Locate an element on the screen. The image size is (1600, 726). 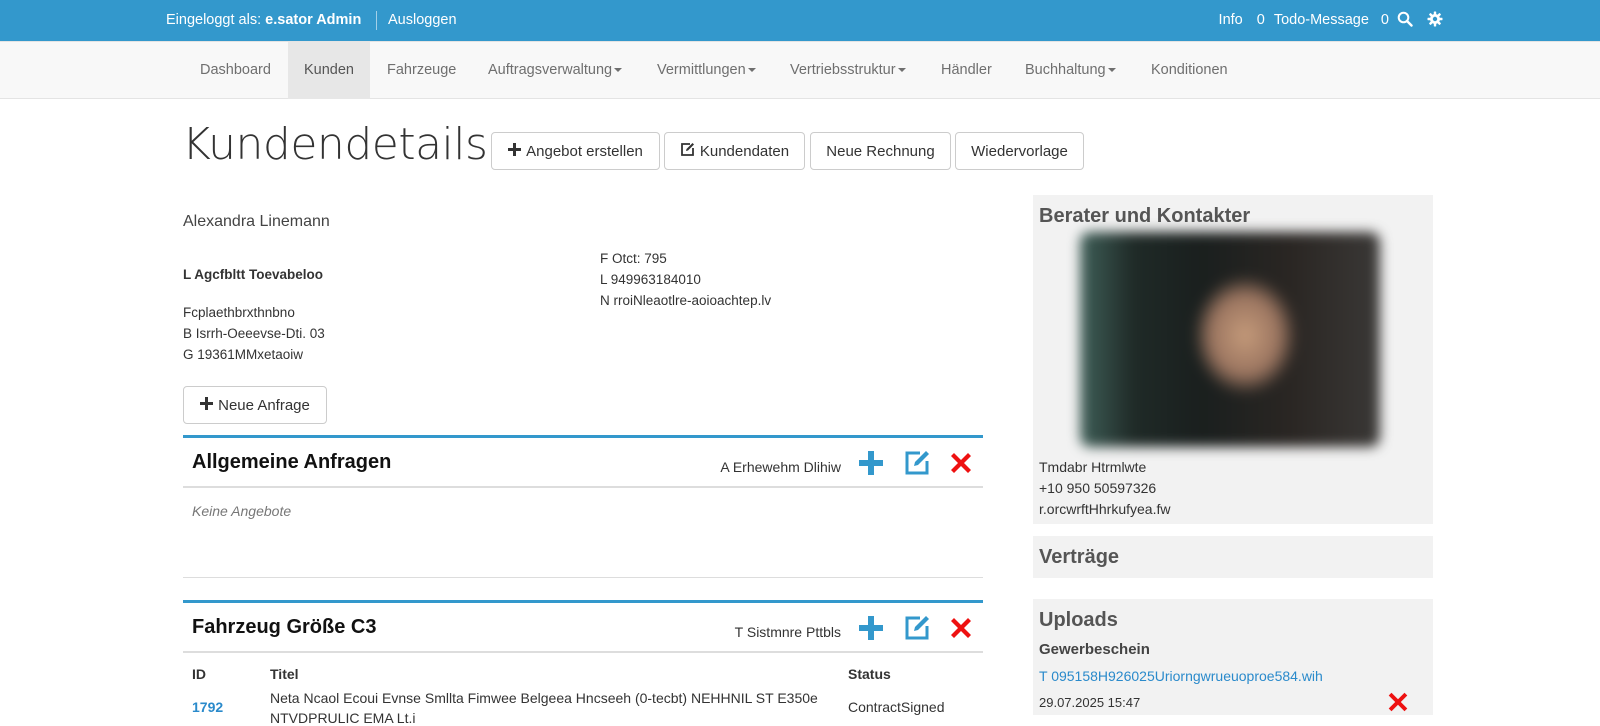
create-offer-label: Angebot erstellen is located at coordinates (584, 151).